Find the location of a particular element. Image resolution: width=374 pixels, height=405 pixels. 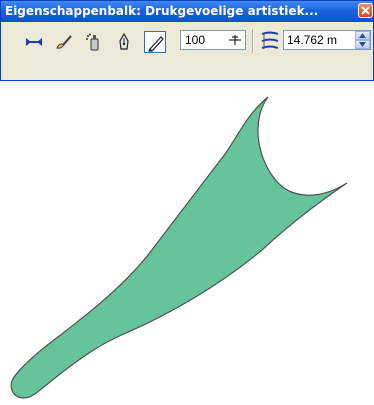

sprayer-button is located at coordinates (94, 42).